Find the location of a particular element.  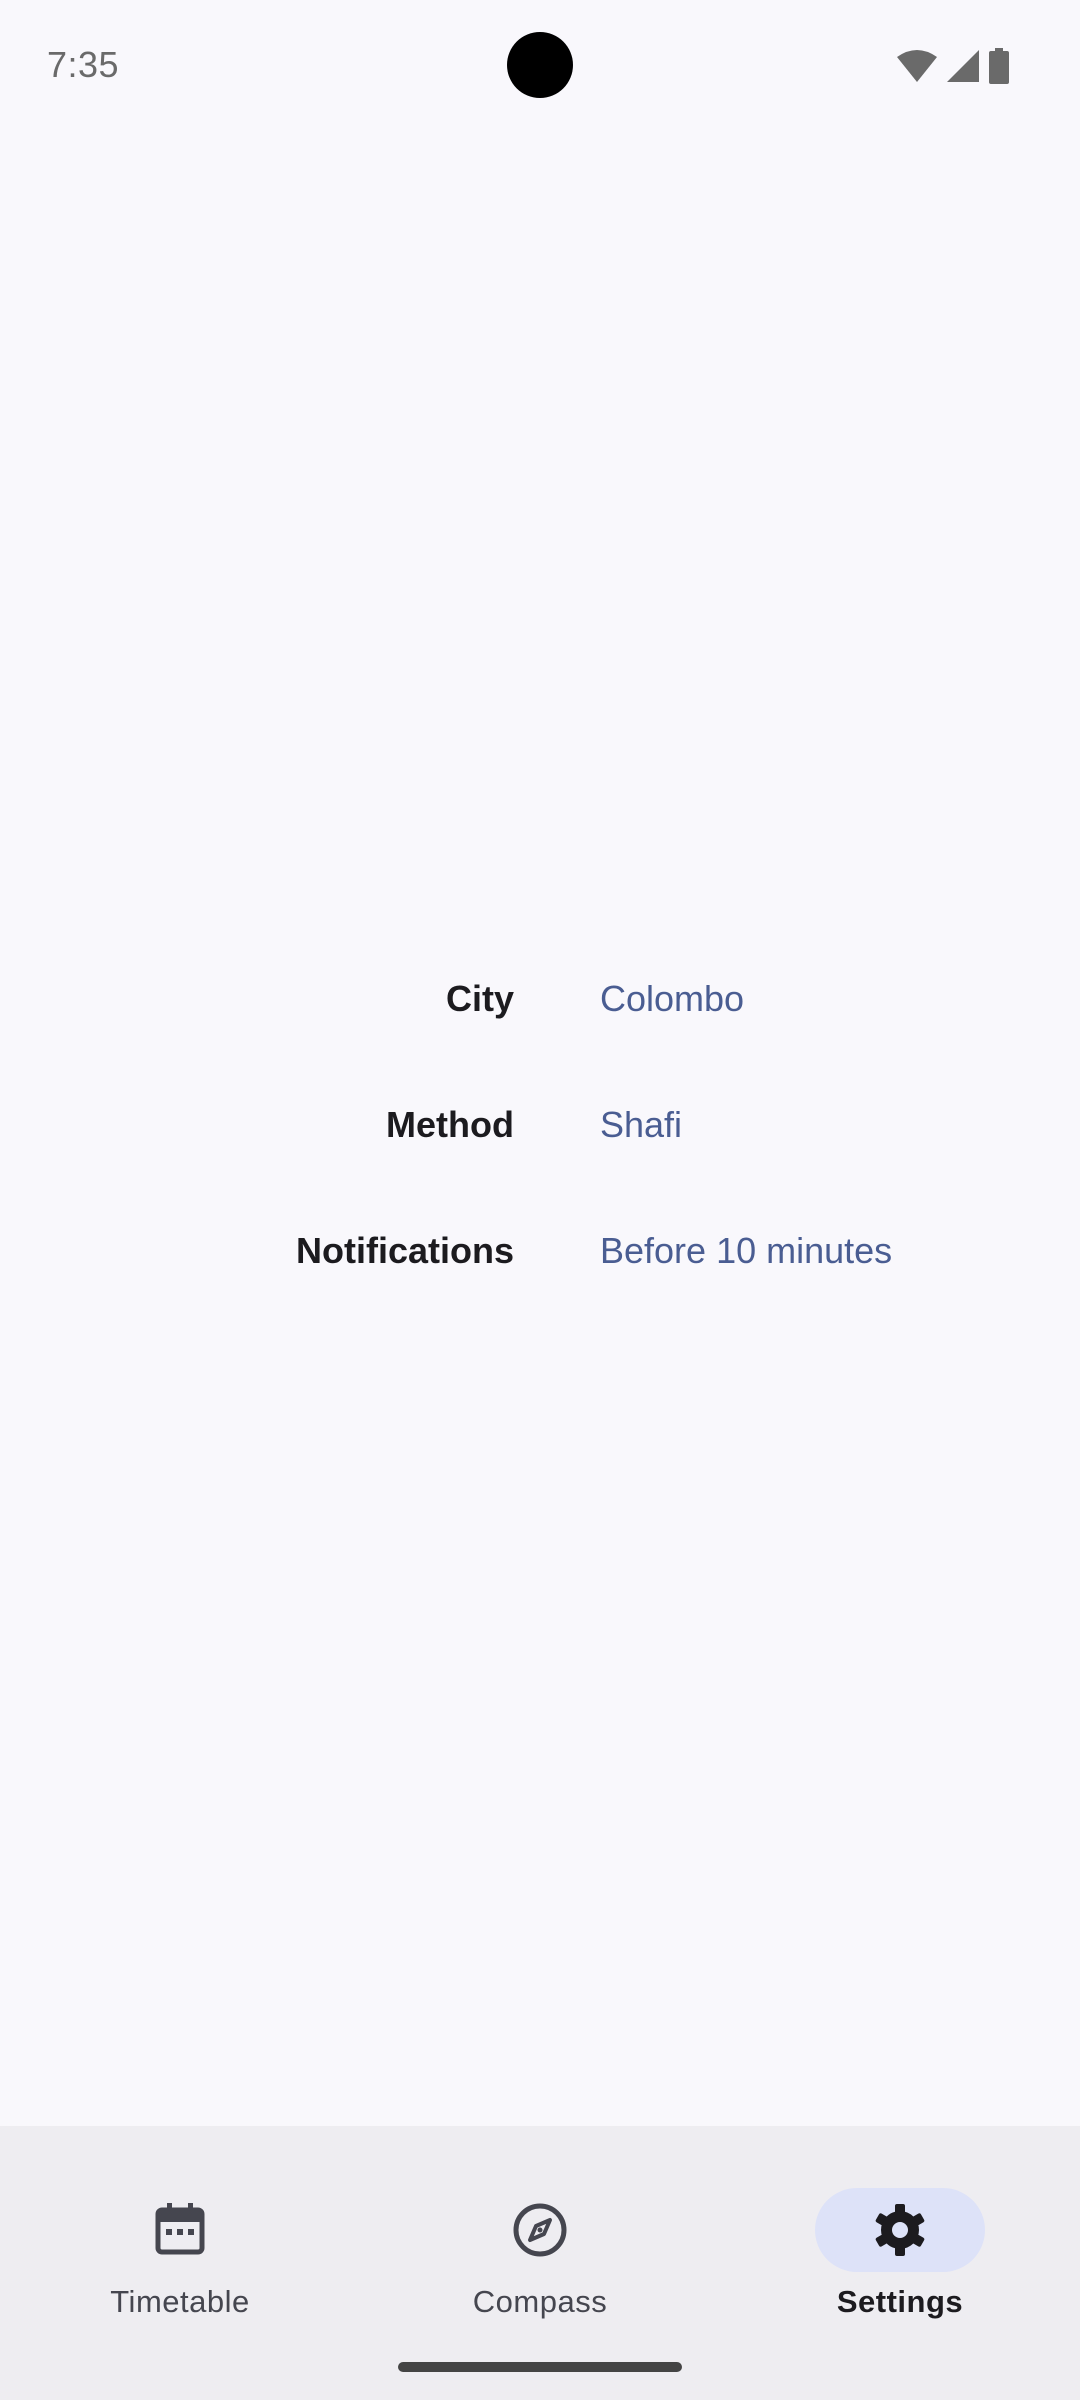

battery-icon is located at coordinates (999, 66).